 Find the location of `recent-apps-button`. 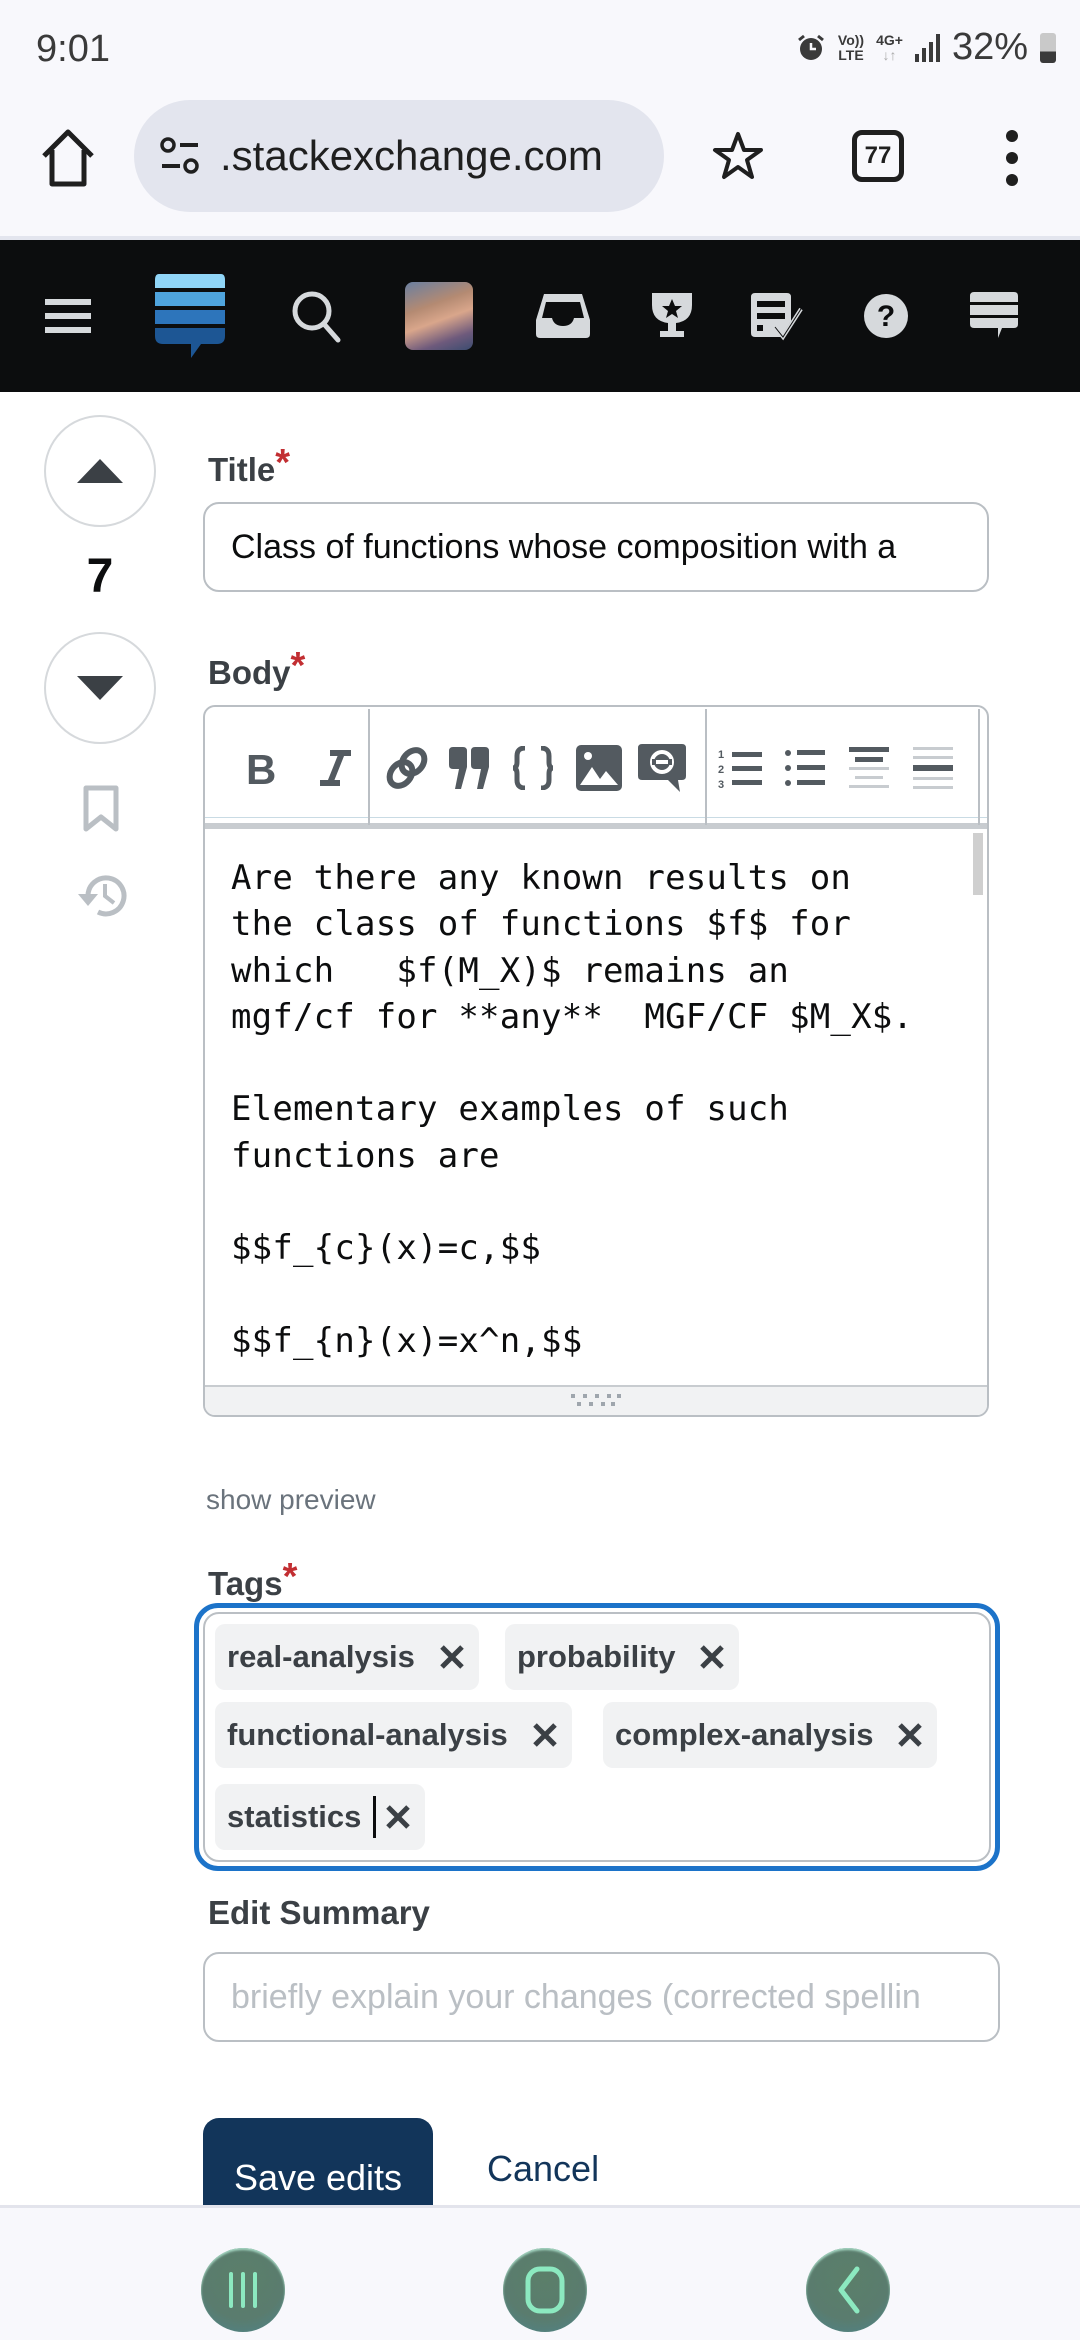

recent-apps-button is located at coordinates (243, 2290).